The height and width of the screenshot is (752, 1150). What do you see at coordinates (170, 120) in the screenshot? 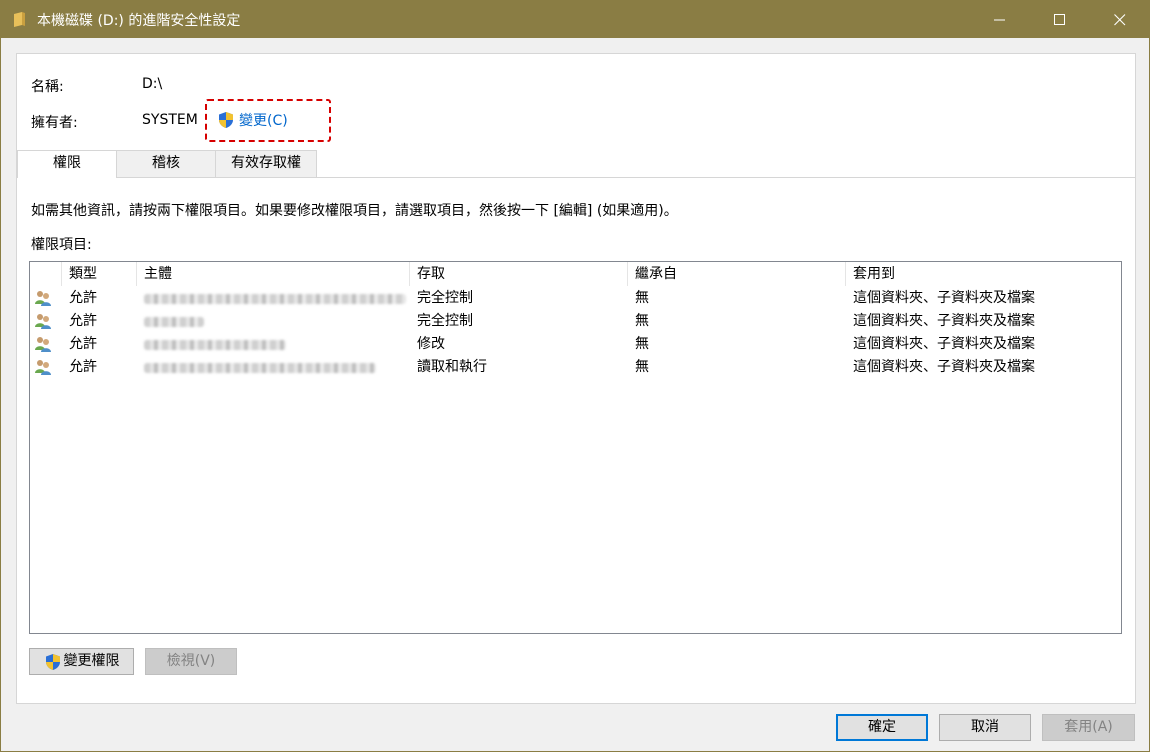
I see `owner-value: SYSTEM` at bounding box center [170, 120].